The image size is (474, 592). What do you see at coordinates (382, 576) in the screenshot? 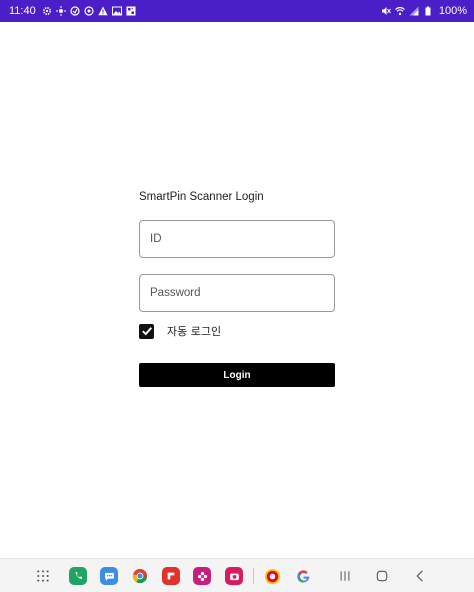
I see `home-button` at bounding box center [382, 576].